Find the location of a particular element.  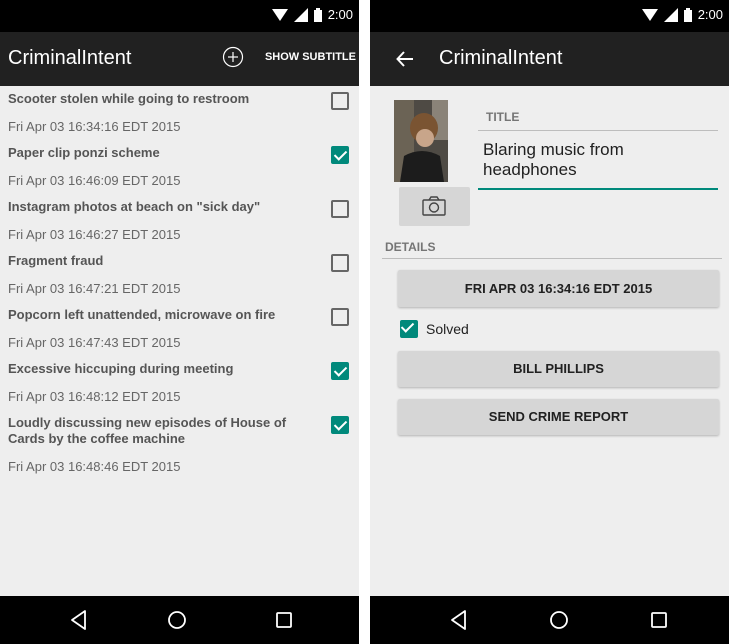

photo-image is located at coordinates (421, 141).